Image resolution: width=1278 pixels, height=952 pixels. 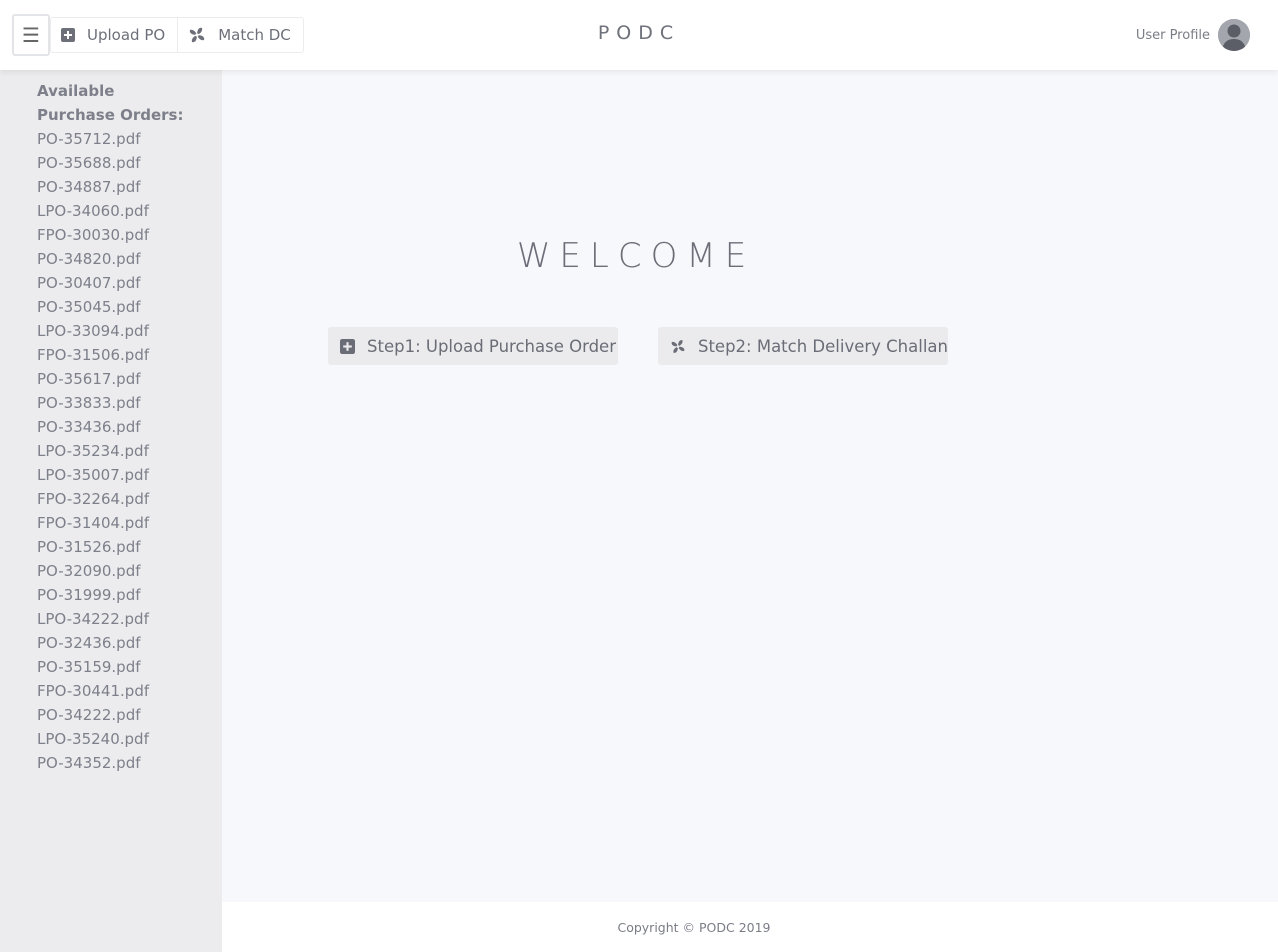 What do you see at coordinates (129, 259) in the screenshot?
I see `po-file-link: PO-34820.pdf` at bounding box center [129, 259].